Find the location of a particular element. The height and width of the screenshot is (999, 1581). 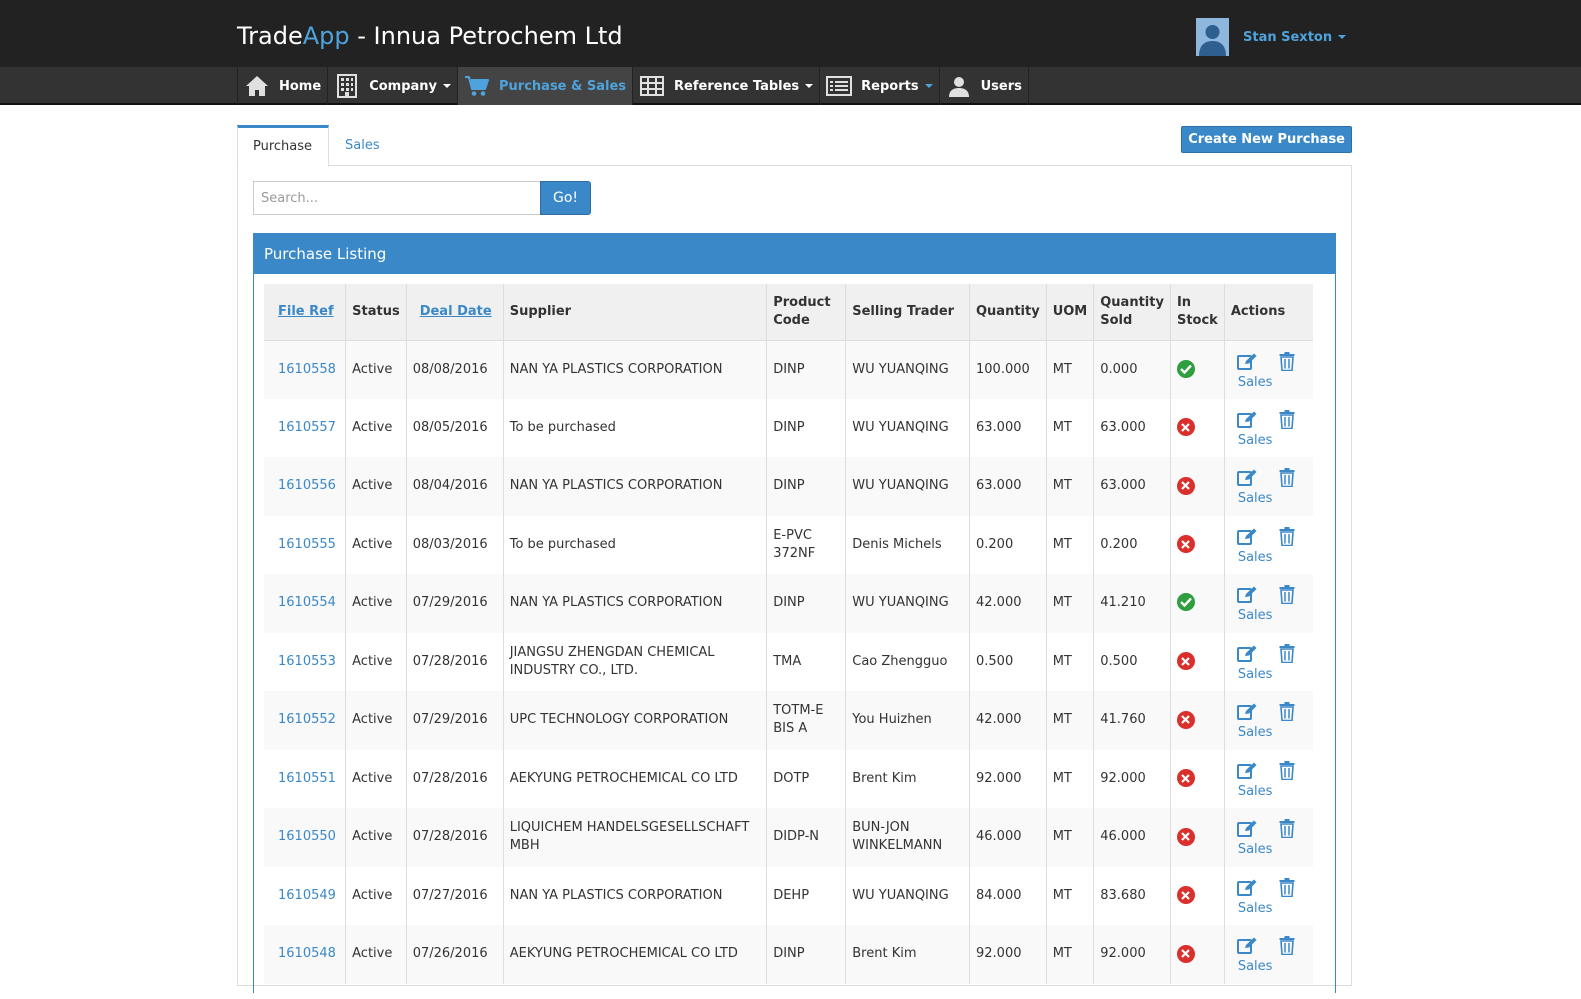

create-new-purchase-button: Create New Purchase is located at coordinates (1266, 139).